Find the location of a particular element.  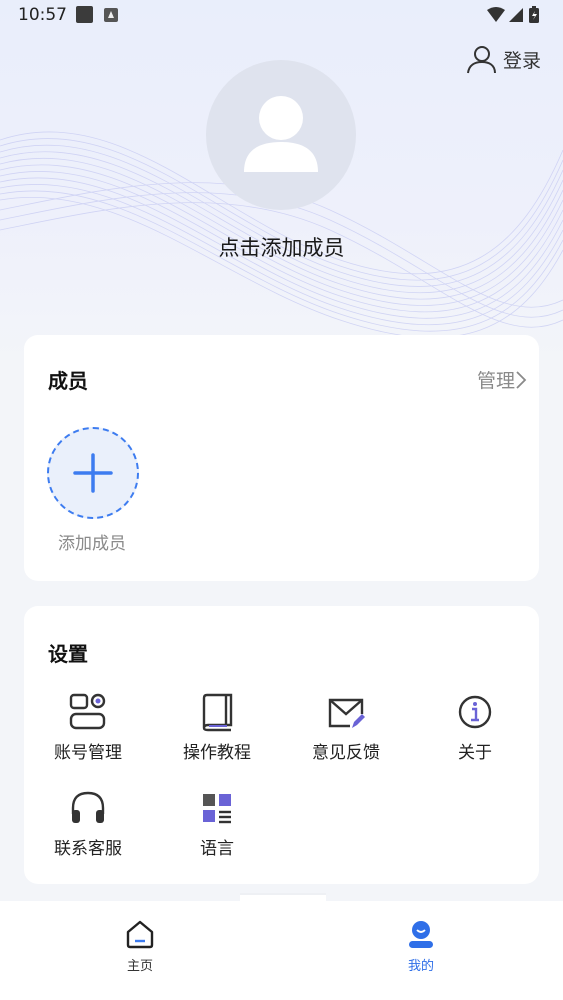

plus-icon is located at coordinates (93, 473).